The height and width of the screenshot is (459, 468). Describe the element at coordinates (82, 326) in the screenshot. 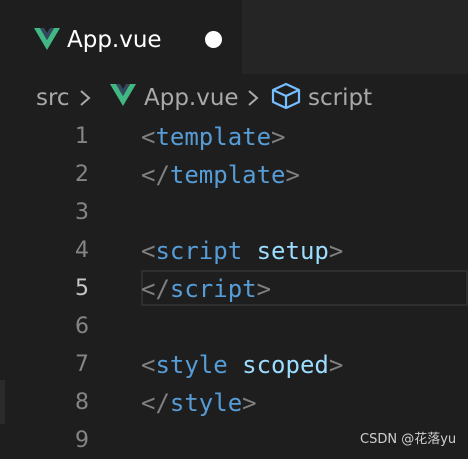

I see `line-number: 6` at that location.